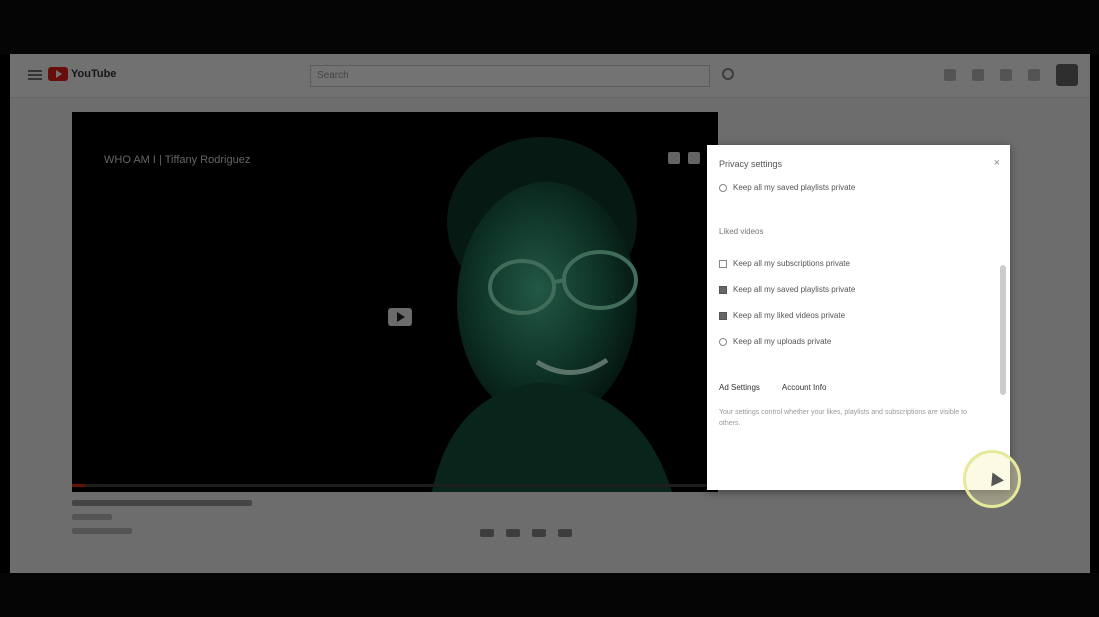  I want to click on account-info-link: Account Info, so click(804, 387).